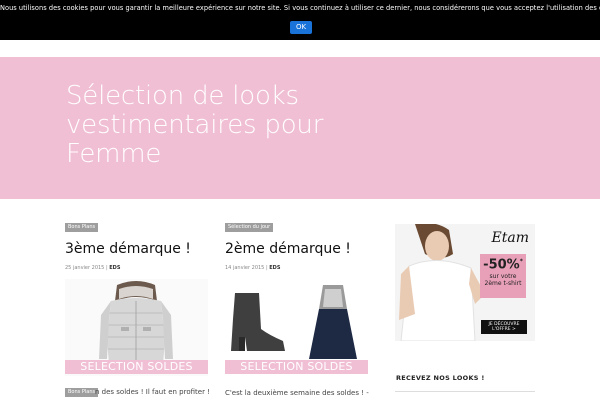  I want to click on ad-line-2: 2ème t-shirt, so click(503, 284).